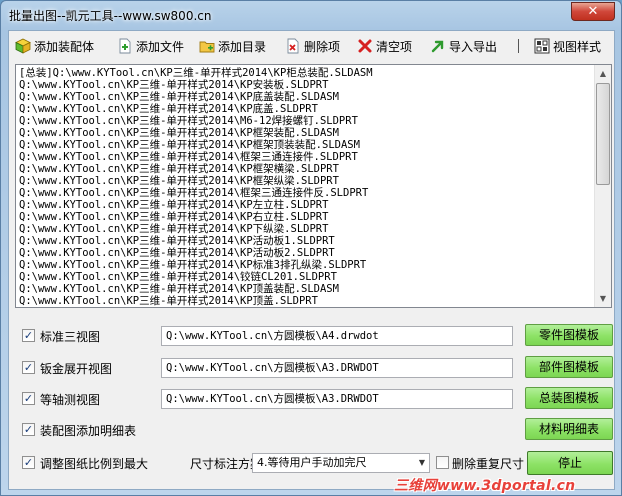  Describe the element at coordinates (473, 46) in the screenshot. I see `import-export-label: 导入导出` at that location.